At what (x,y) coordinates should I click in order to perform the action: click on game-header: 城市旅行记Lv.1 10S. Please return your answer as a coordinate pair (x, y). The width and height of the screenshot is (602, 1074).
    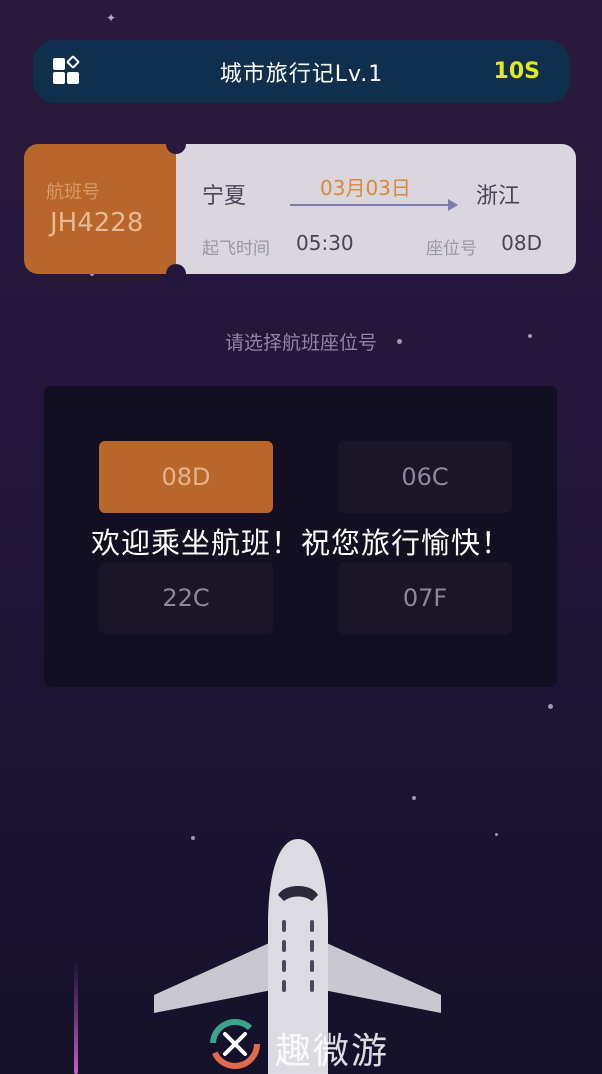
    Looking at the image, I should click on (301, 71).